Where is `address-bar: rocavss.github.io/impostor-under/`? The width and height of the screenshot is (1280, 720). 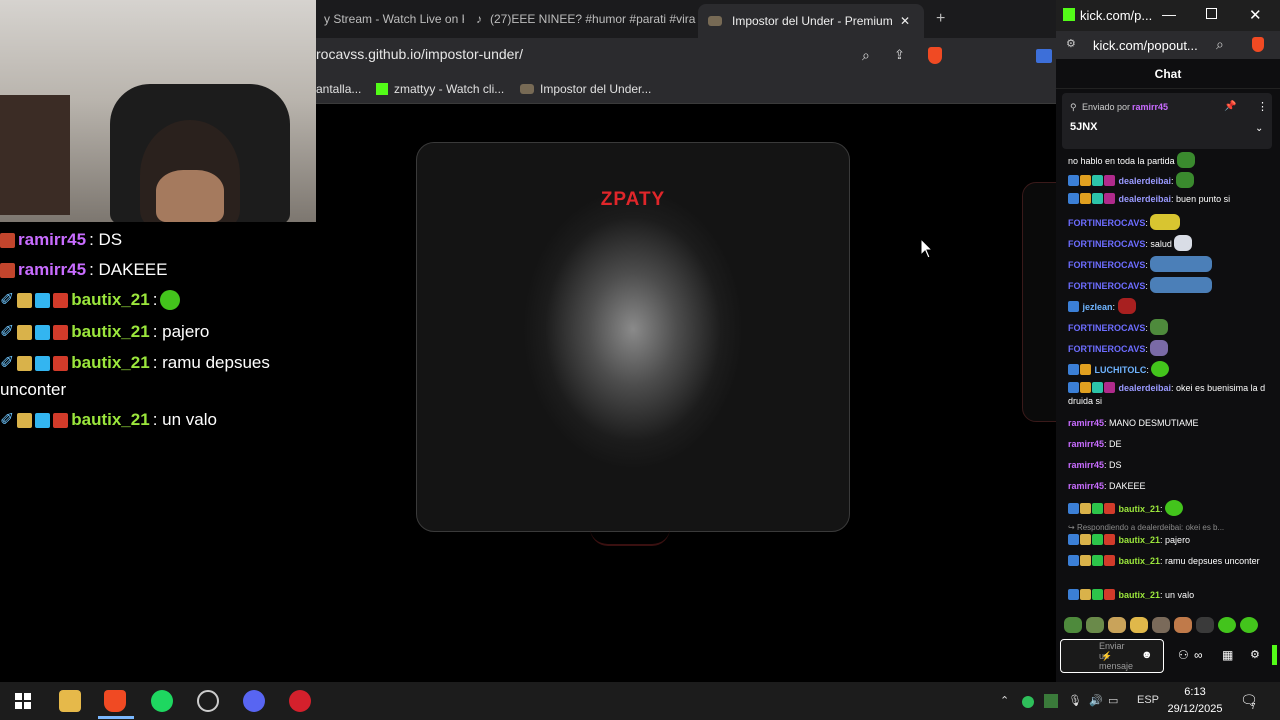 address-bar: rocavss.github.io/impostor-under/ is located at coordinates (419, 54).